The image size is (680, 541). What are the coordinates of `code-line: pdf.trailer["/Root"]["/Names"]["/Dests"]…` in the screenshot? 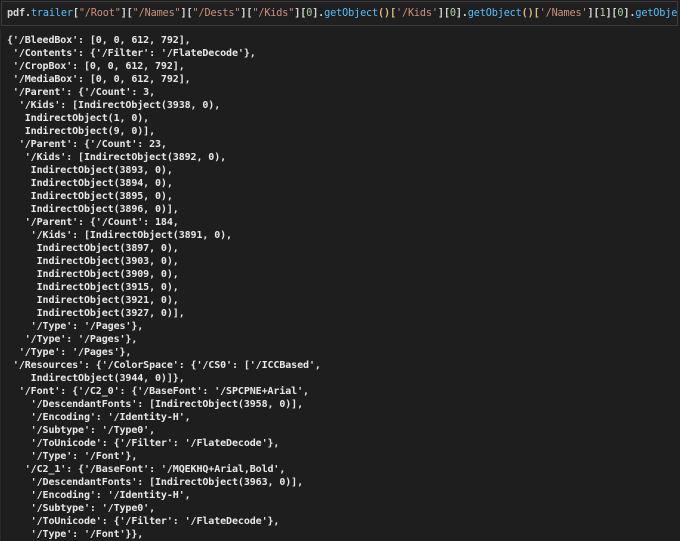 It's located at (342, 14).